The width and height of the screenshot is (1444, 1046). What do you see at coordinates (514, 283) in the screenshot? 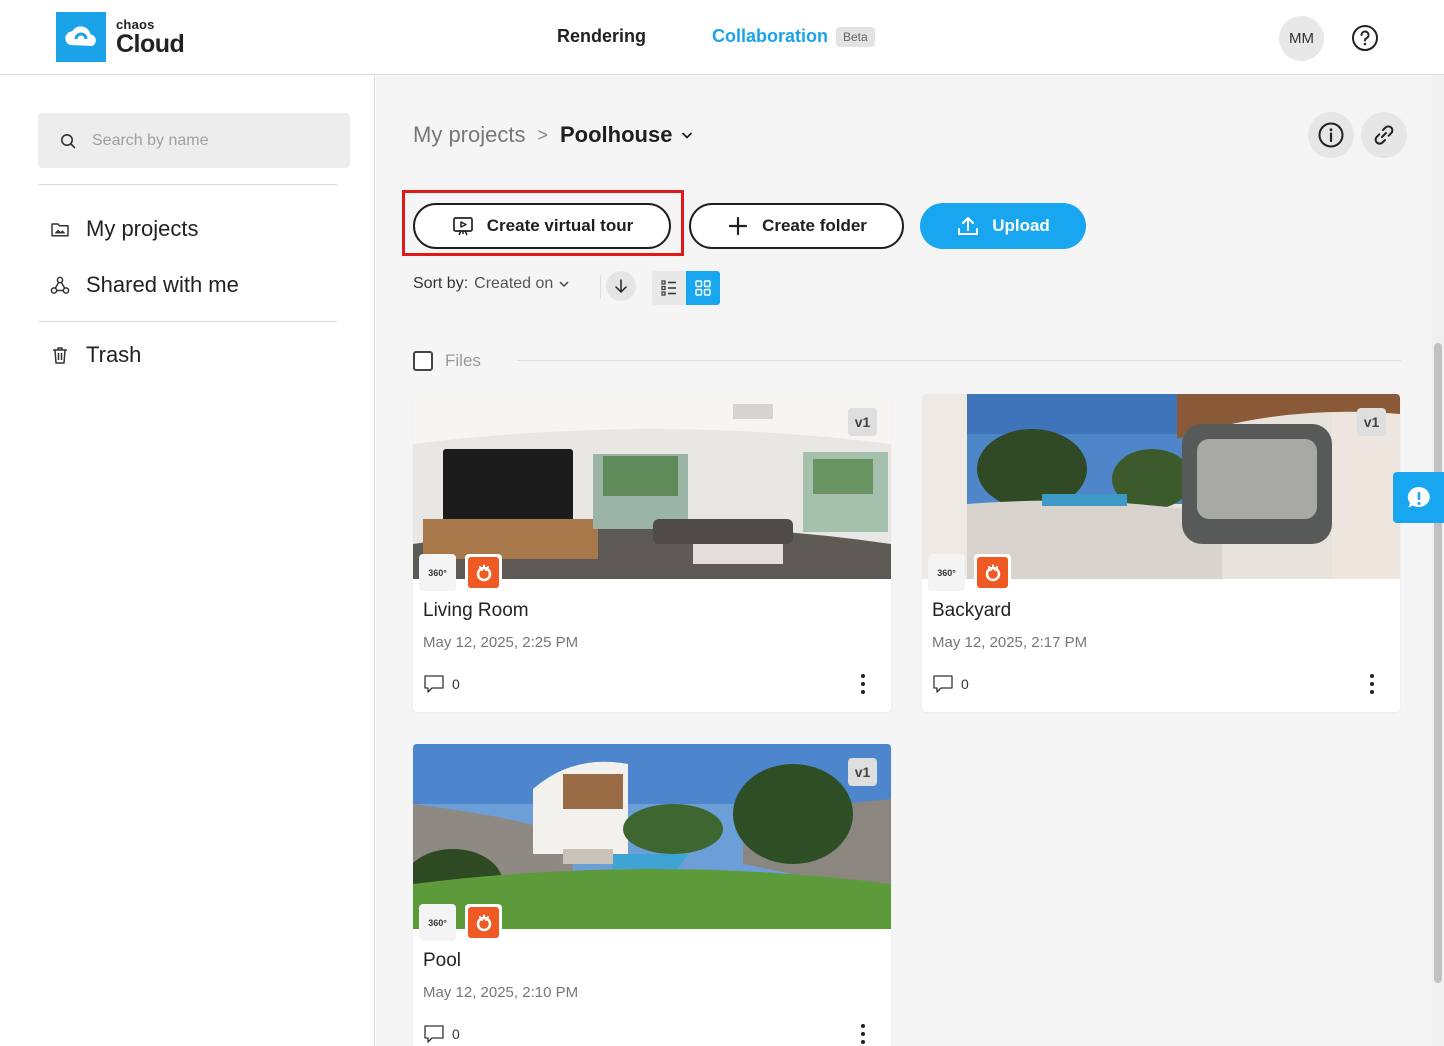
I see `sort-value: Created on` at bounding box center [514, 283].